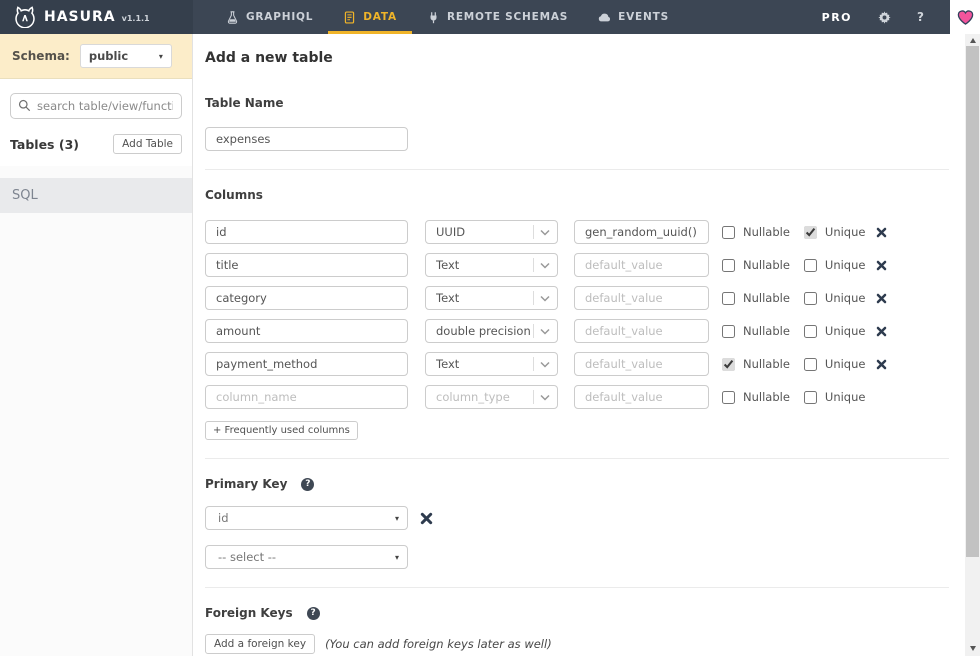 The image size is (980, 656). Describe the element at coordinates (965, 17) in the screenshot. I see `love-button` at that location.